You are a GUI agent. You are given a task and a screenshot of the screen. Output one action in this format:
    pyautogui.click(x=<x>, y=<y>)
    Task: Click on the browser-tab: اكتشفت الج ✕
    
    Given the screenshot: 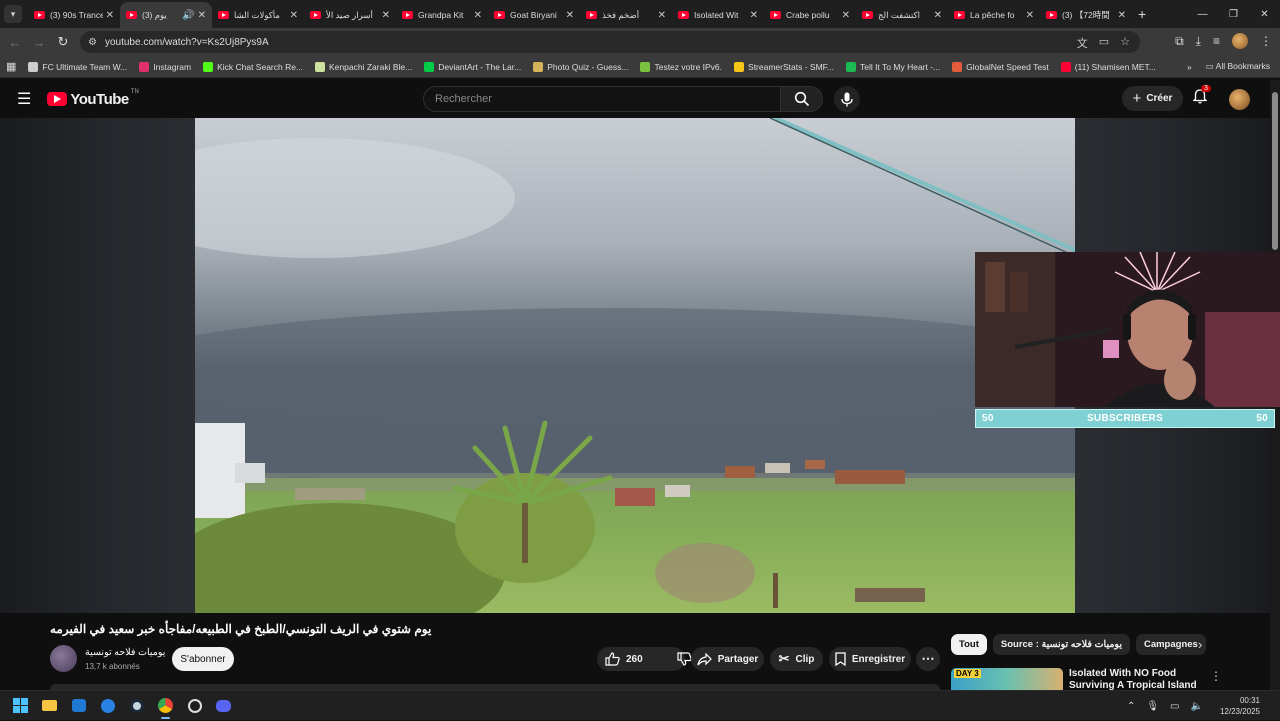 What is the action you would take?
    pyautogui.click(x=902, y=15)
    